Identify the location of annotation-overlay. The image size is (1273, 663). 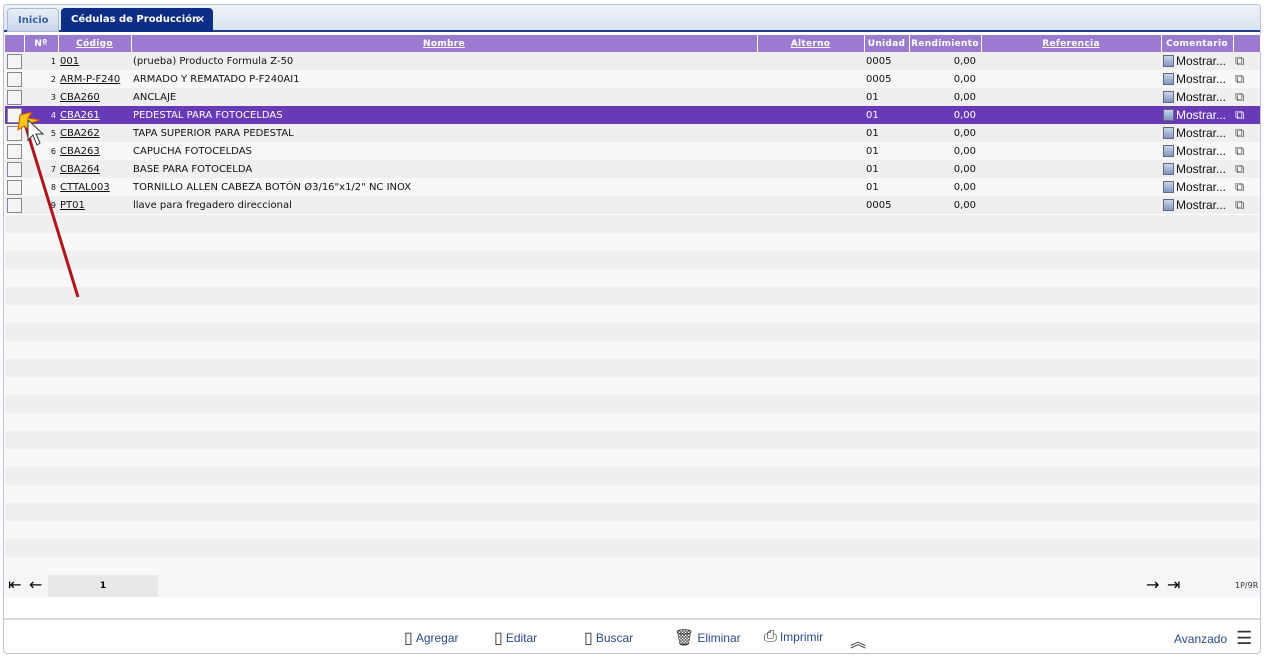
(48, 204).